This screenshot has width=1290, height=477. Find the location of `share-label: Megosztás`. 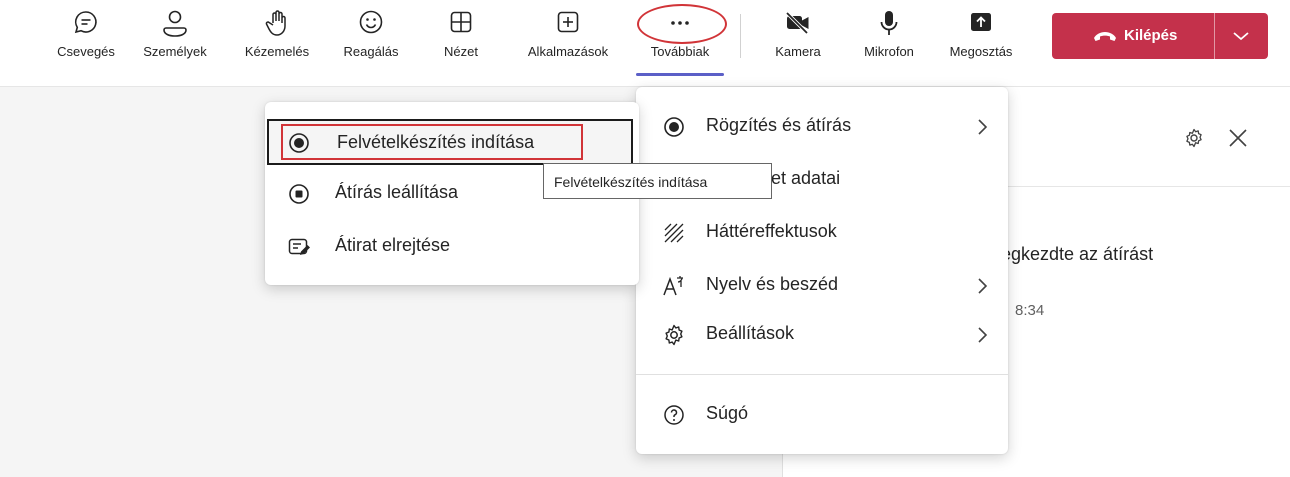

share-label: Megosztás is located at coordinates (981, 51).